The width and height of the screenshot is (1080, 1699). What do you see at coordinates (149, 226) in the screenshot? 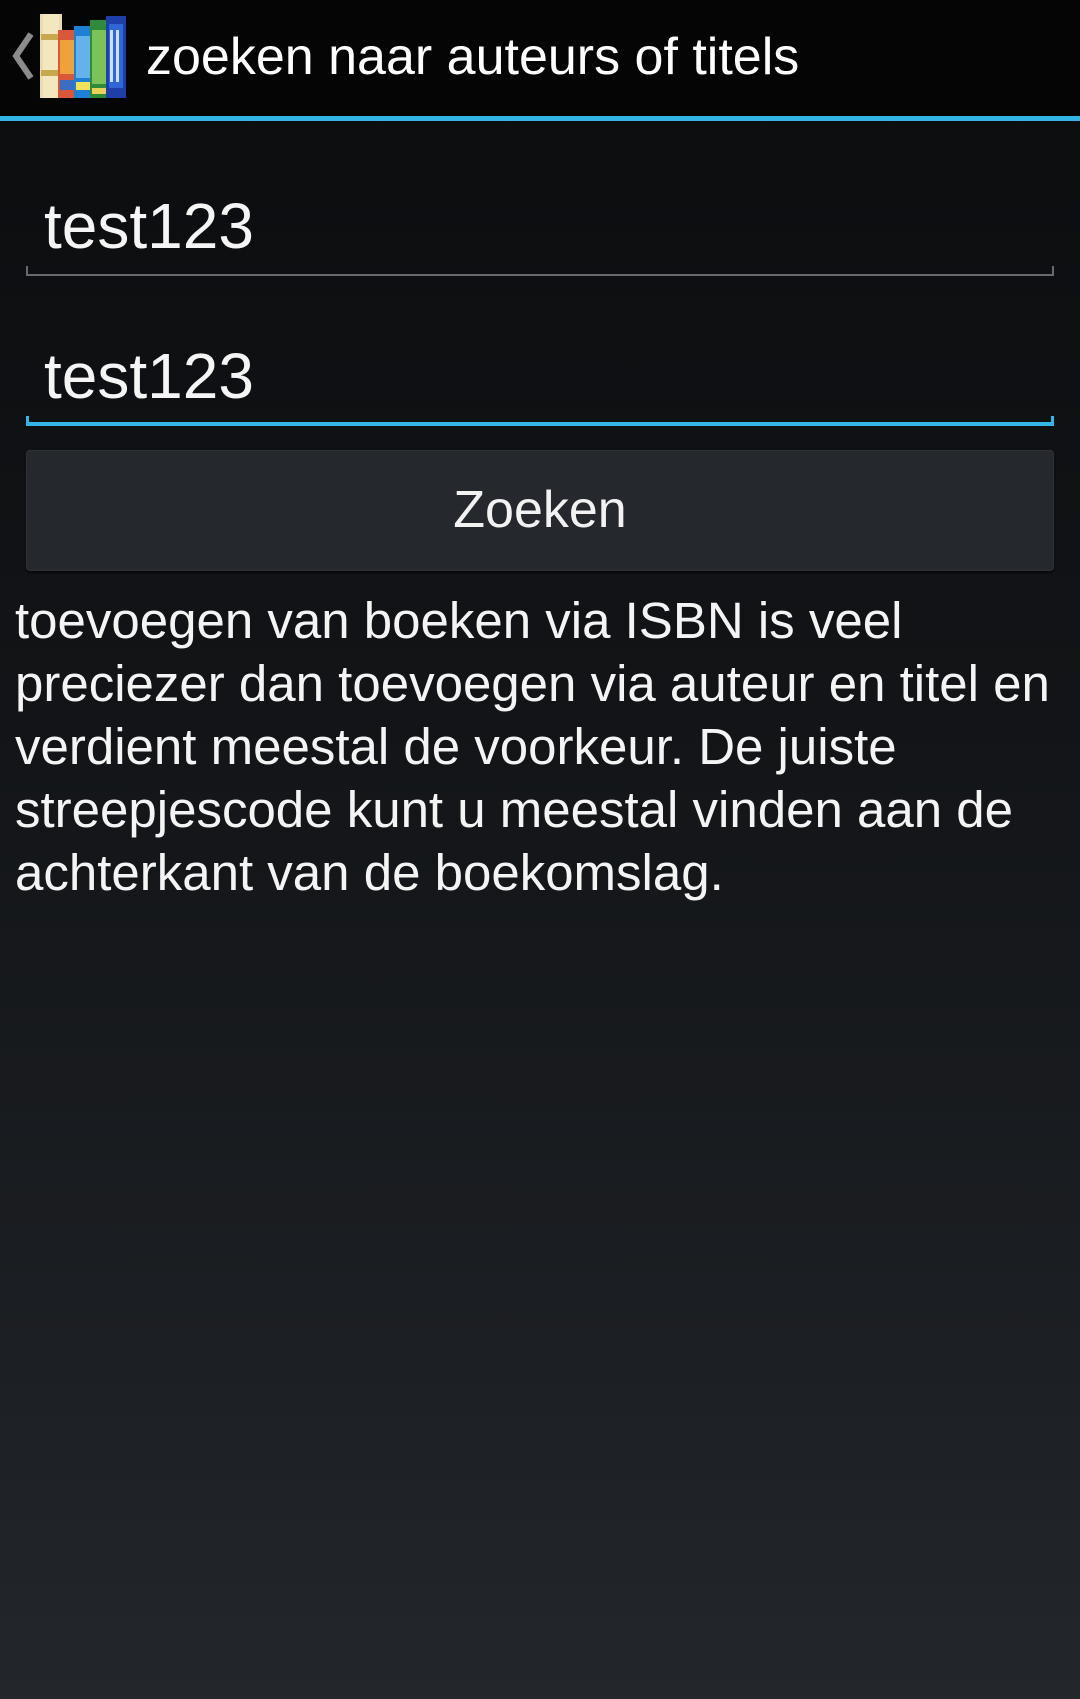
I see `author-field-value: test123` at bounding box center [149, 226].